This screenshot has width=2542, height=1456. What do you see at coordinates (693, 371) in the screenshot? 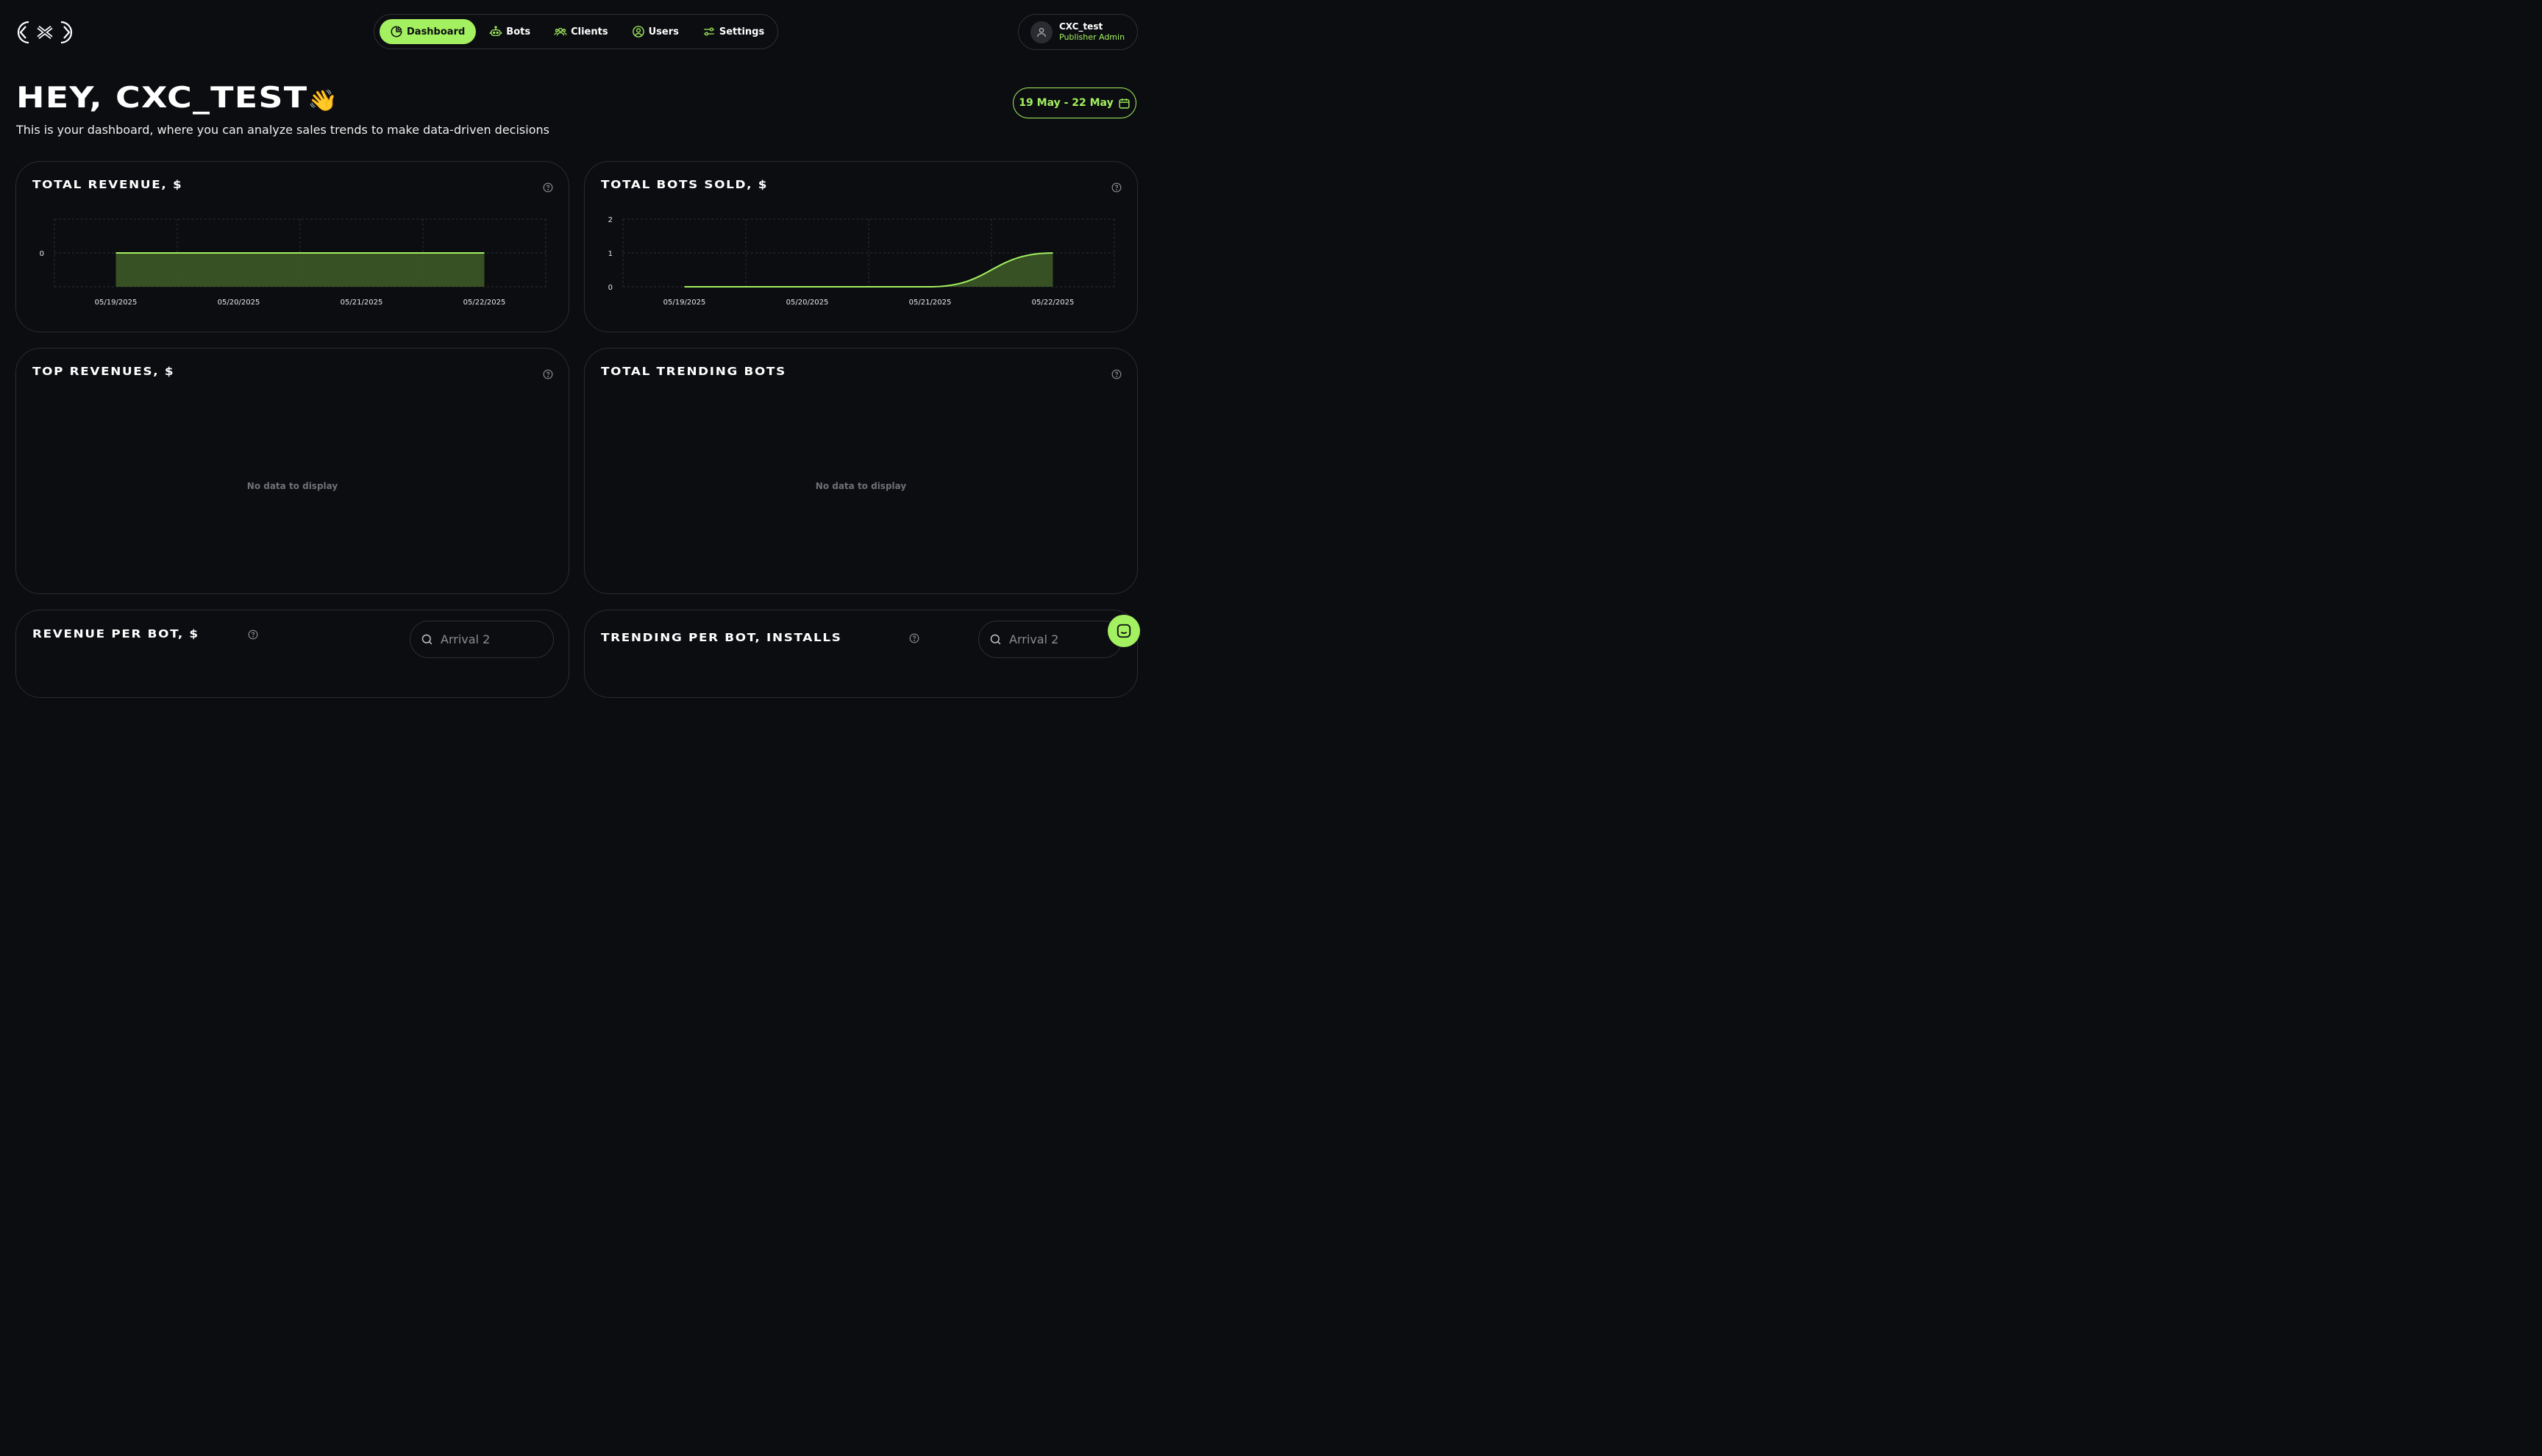
I see `total-trending-bots-title: TOTAL TRENDING BOTS` at bounding box center [693, 371].